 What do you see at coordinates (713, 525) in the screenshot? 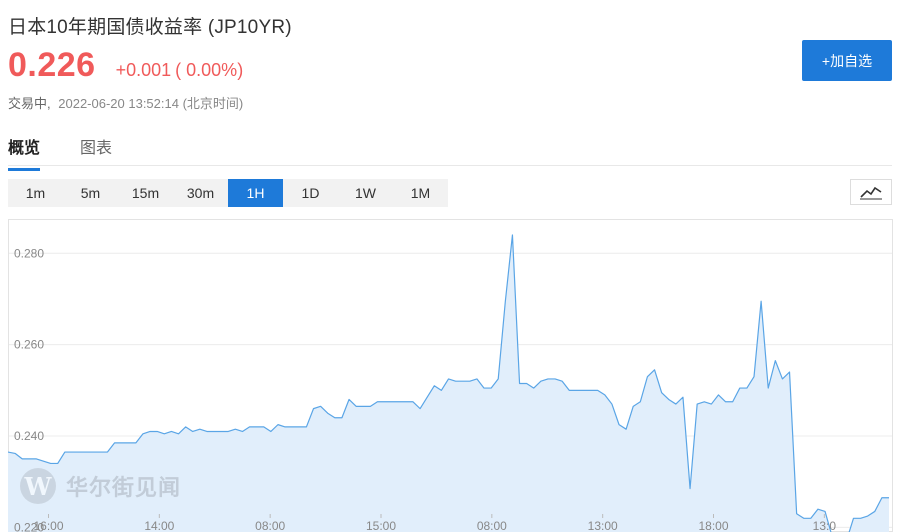
I see `x-tick-label: 18:00` at bounding box center [713, 525].